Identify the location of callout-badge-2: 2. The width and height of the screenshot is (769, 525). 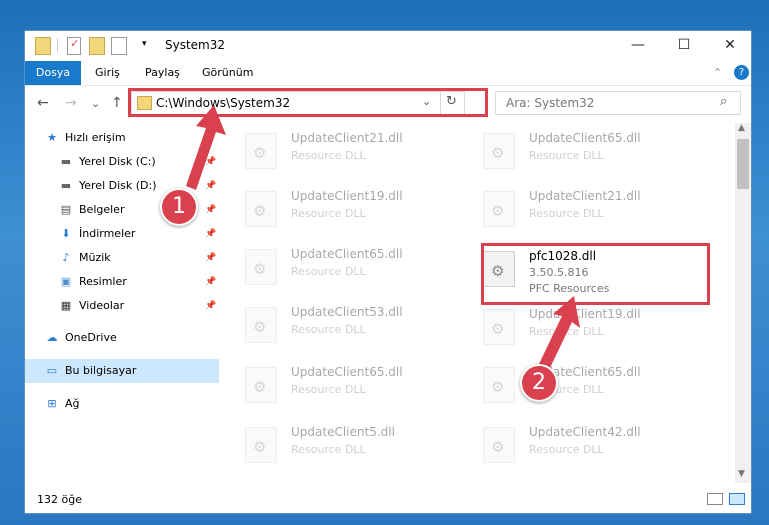
(539, 383).